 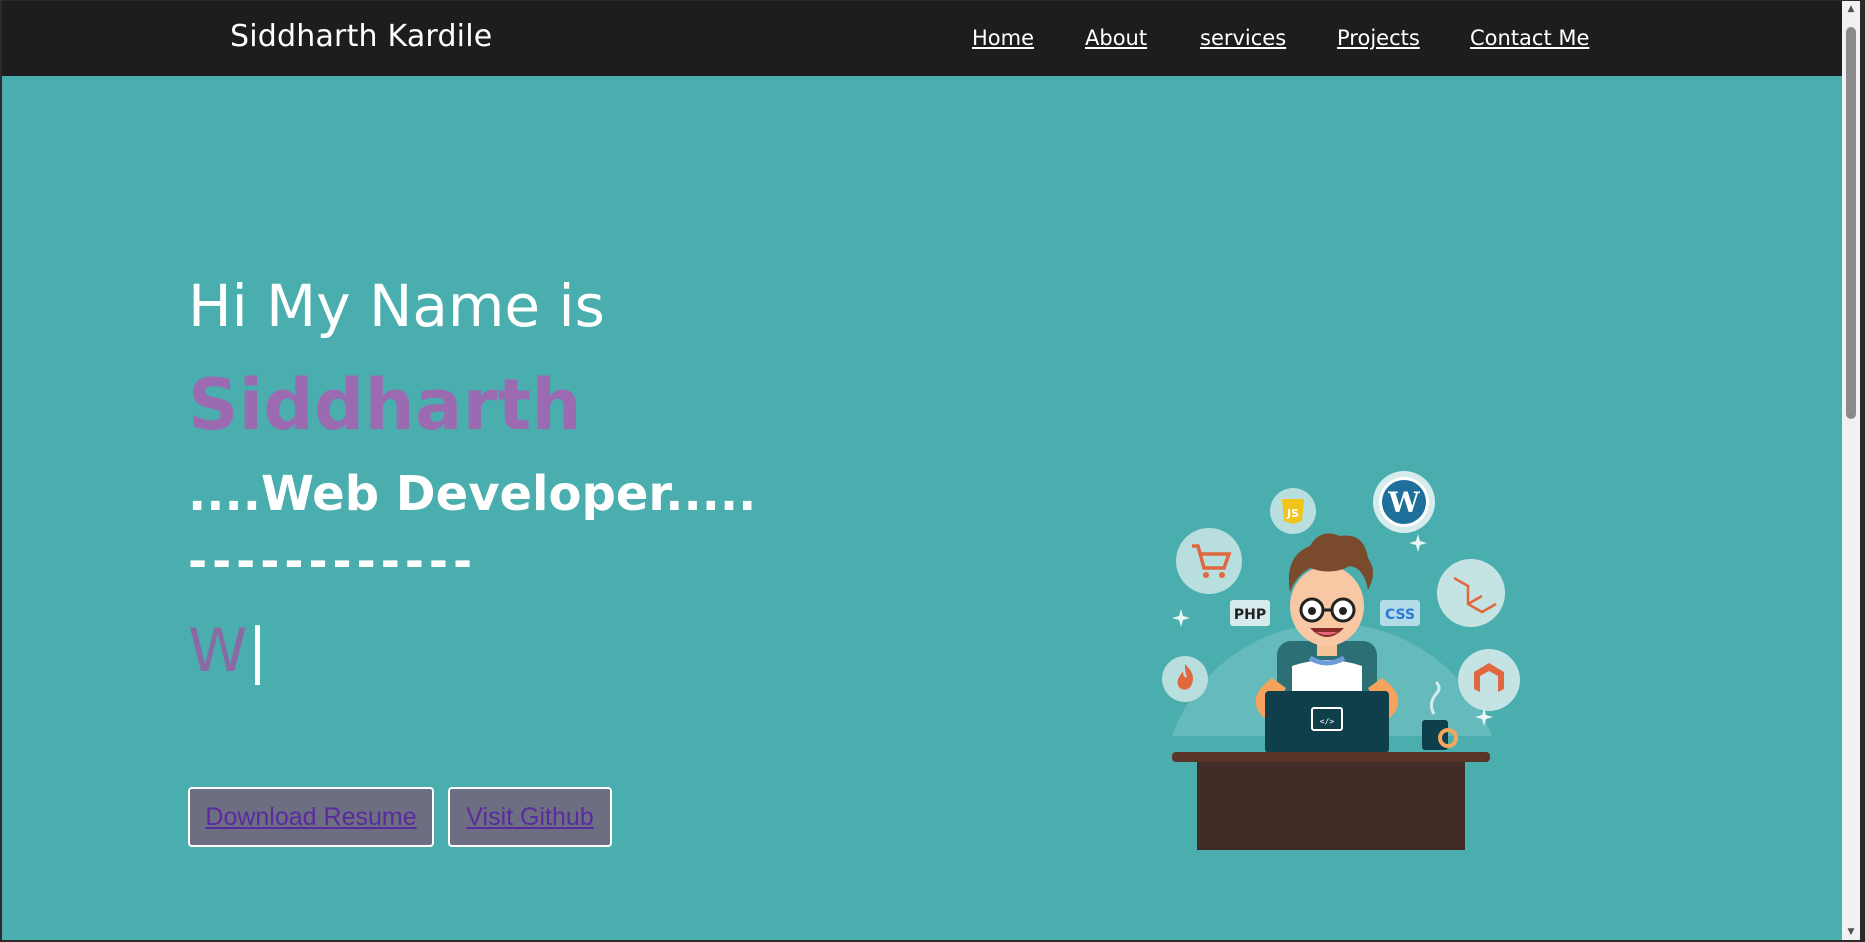 What do you see at coordinates (1851, 470) in the screenshot?
I see `vertical-scrollbar: ▲ ▼` at bounding box center [1851, 470].